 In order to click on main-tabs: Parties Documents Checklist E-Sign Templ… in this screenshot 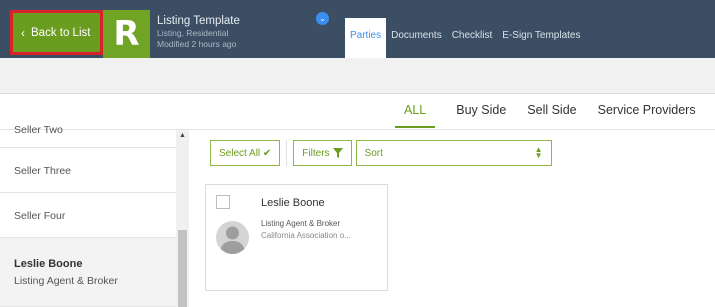, I will do `click(465, 38)`.